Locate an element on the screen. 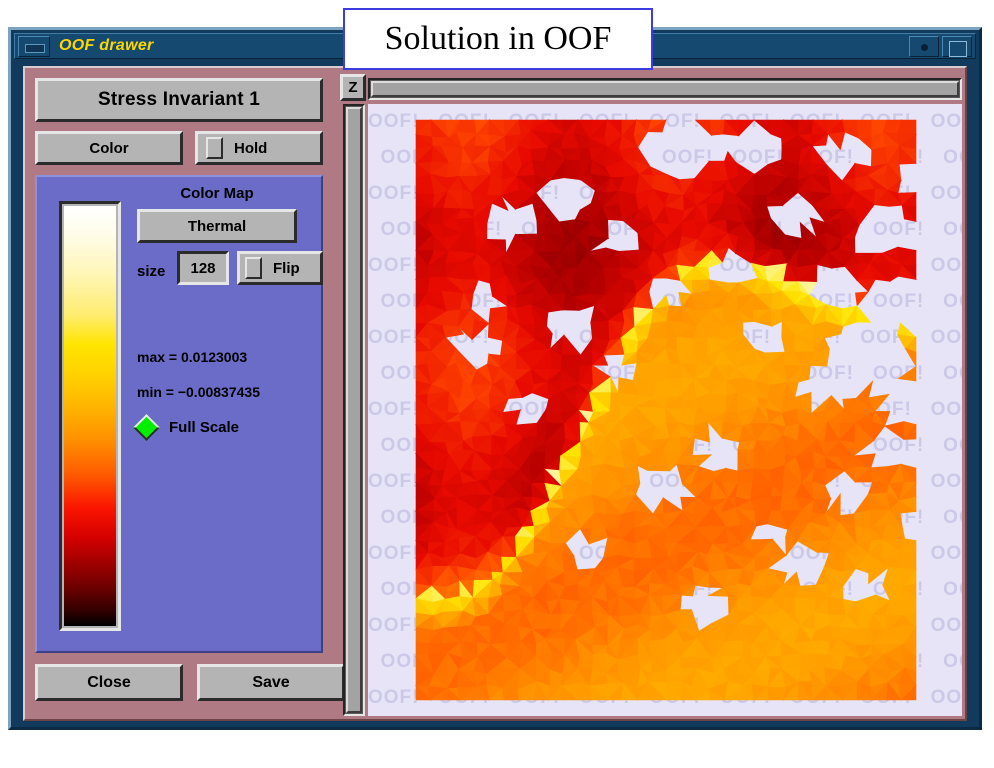 The height and width of the screenshot is (768, 994). vertical-scrollbar-thumb is located at coordinates (354, 410).